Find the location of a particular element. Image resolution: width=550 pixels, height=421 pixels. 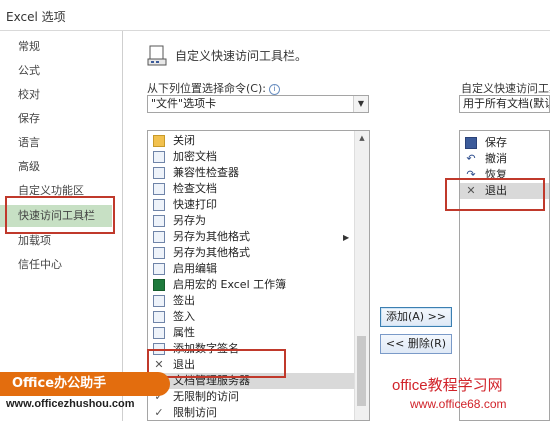

info-icon: i is located at coordinates (274, 89).